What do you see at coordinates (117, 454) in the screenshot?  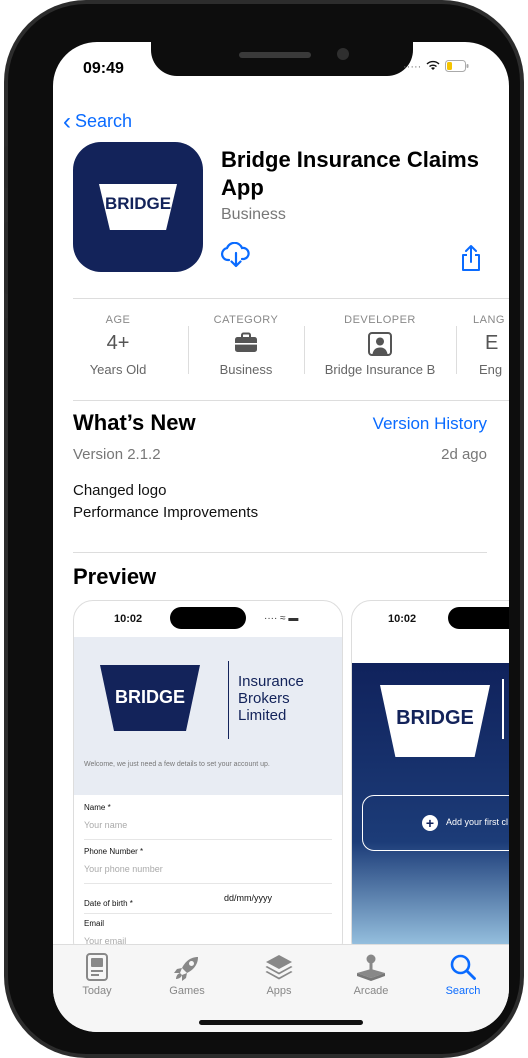 I see `version-number: Version 2.1.2` at bounding box center [117, 454].